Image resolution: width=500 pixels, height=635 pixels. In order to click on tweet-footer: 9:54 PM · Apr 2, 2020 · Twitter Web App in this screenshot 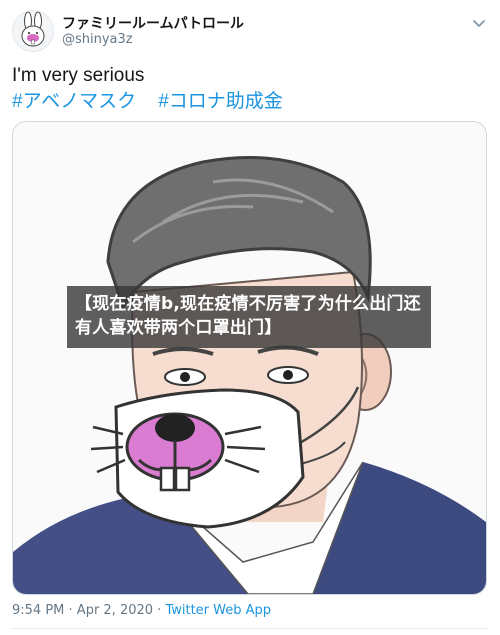, I will do `click(141, 610)`.